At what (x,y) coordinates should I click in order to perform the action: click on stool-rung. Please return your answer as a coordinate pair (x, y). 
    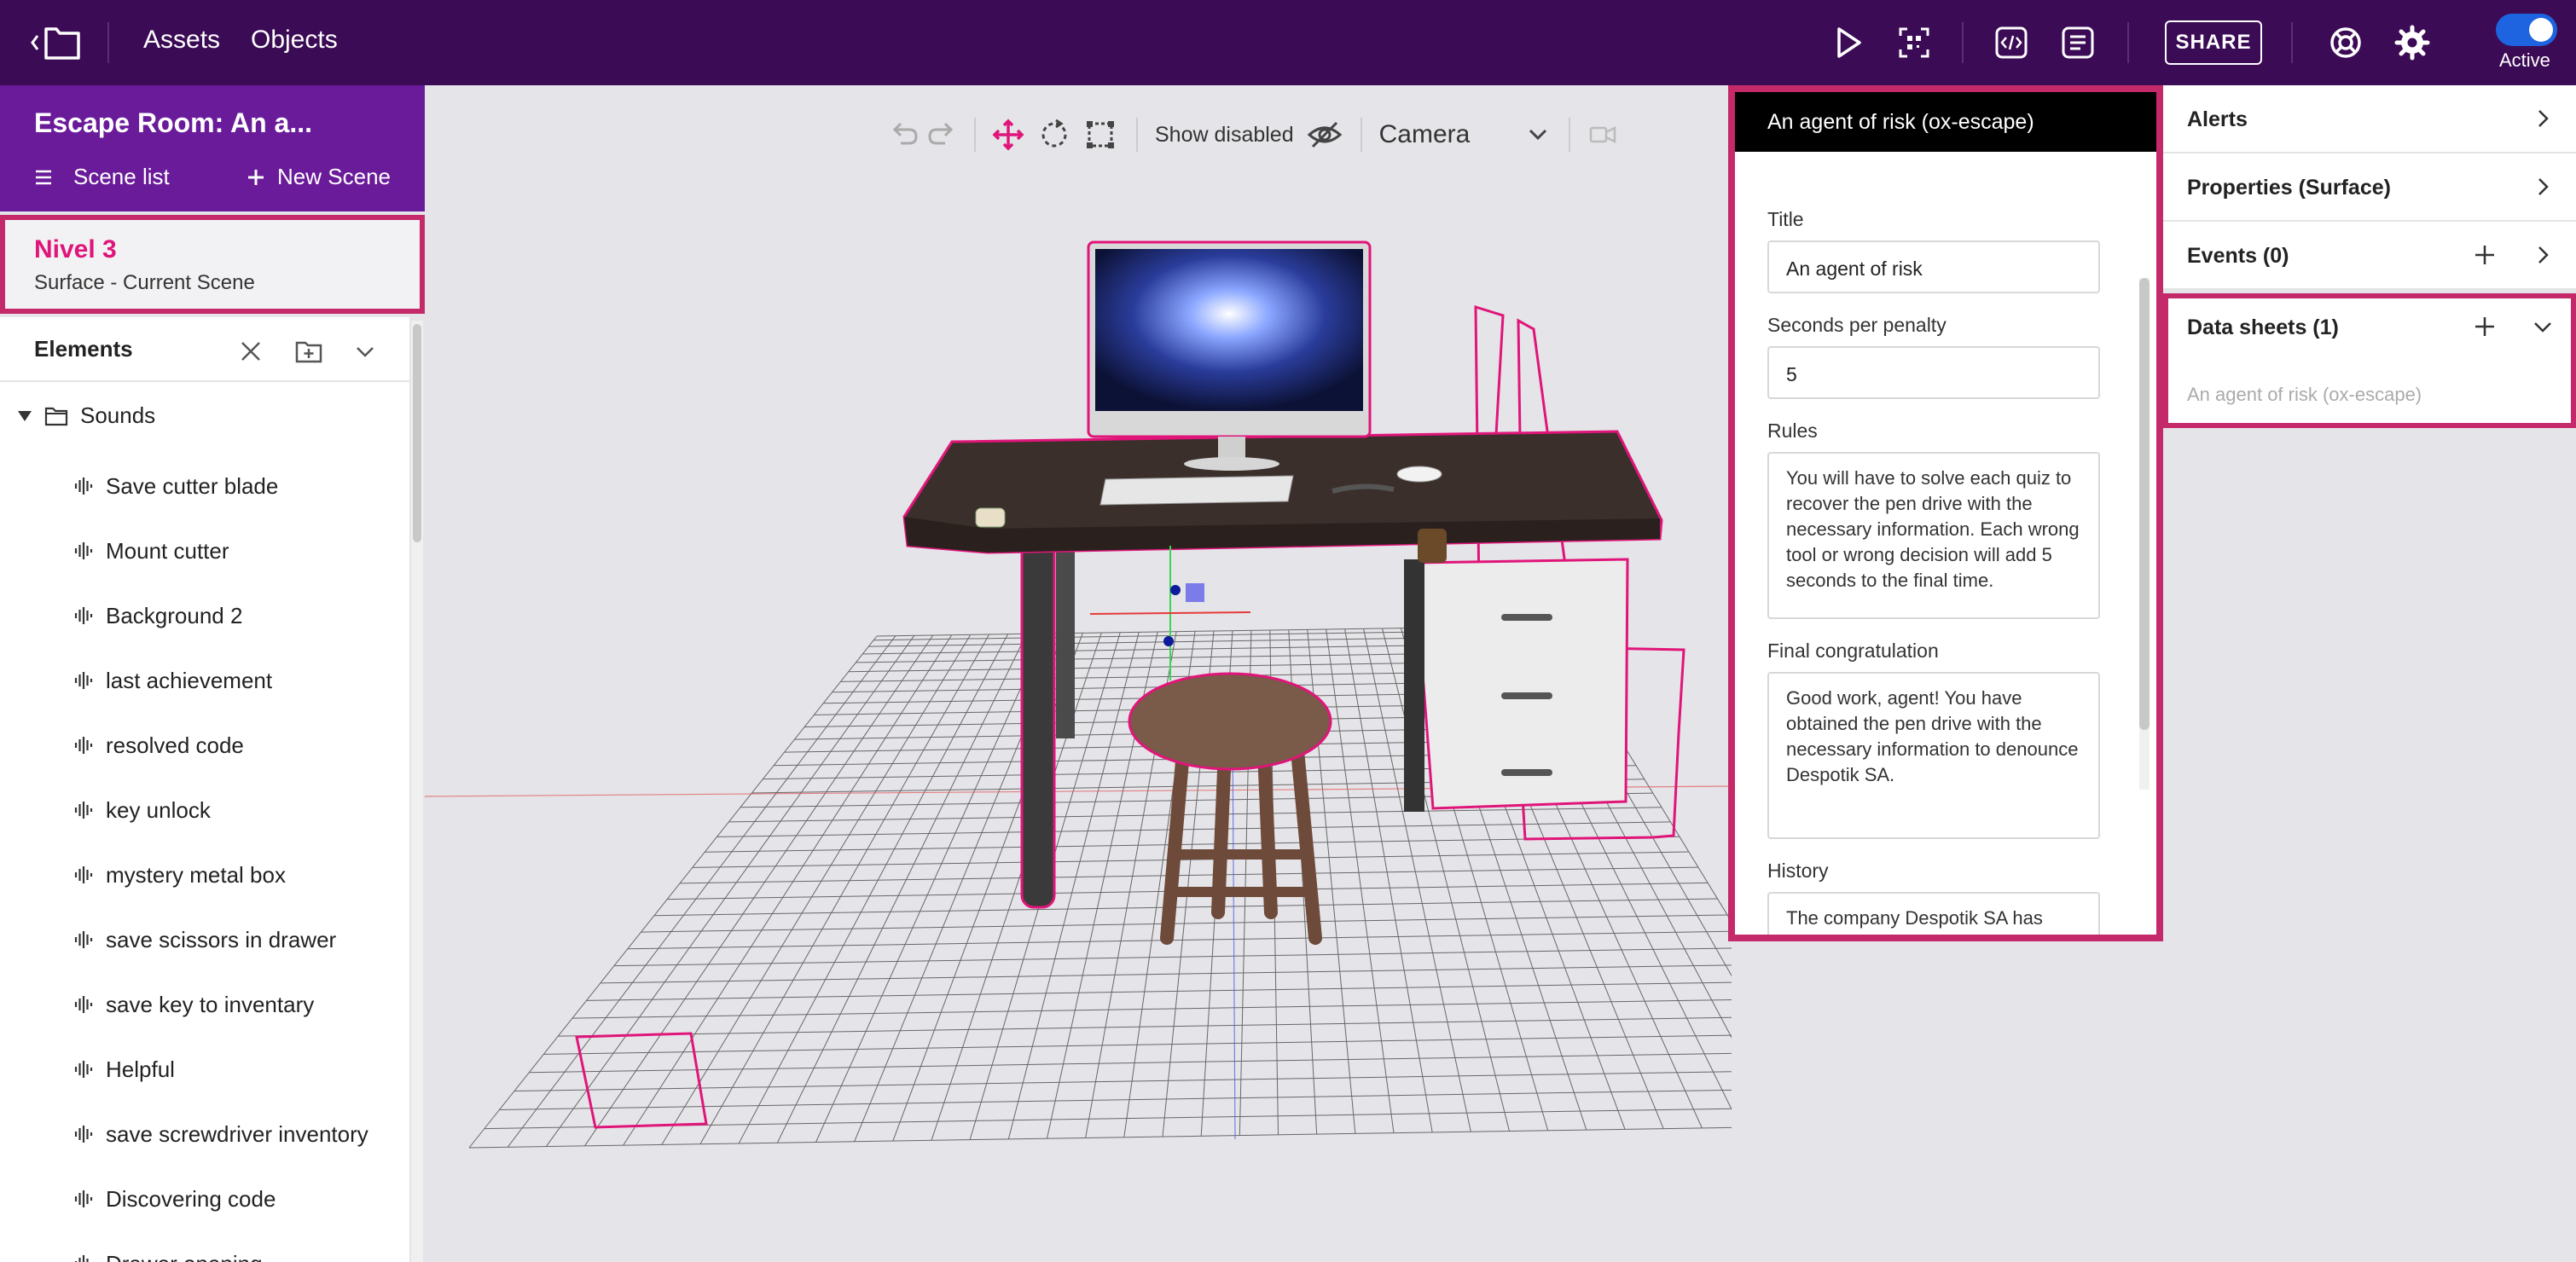
    Looking at the image, I should click on (1242, 854).